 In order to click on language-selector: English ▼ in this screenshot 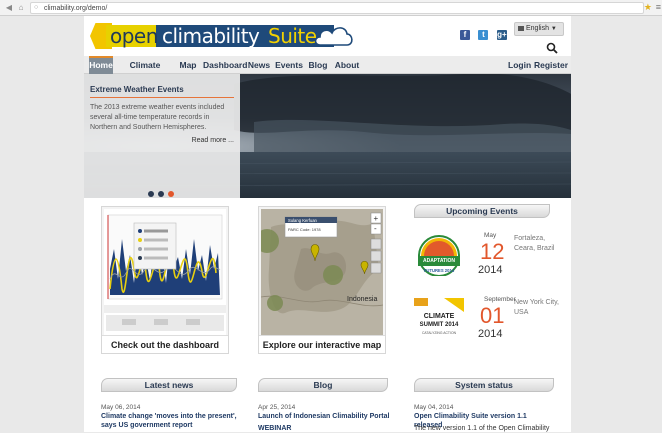, I will do `click(539, 29)`.